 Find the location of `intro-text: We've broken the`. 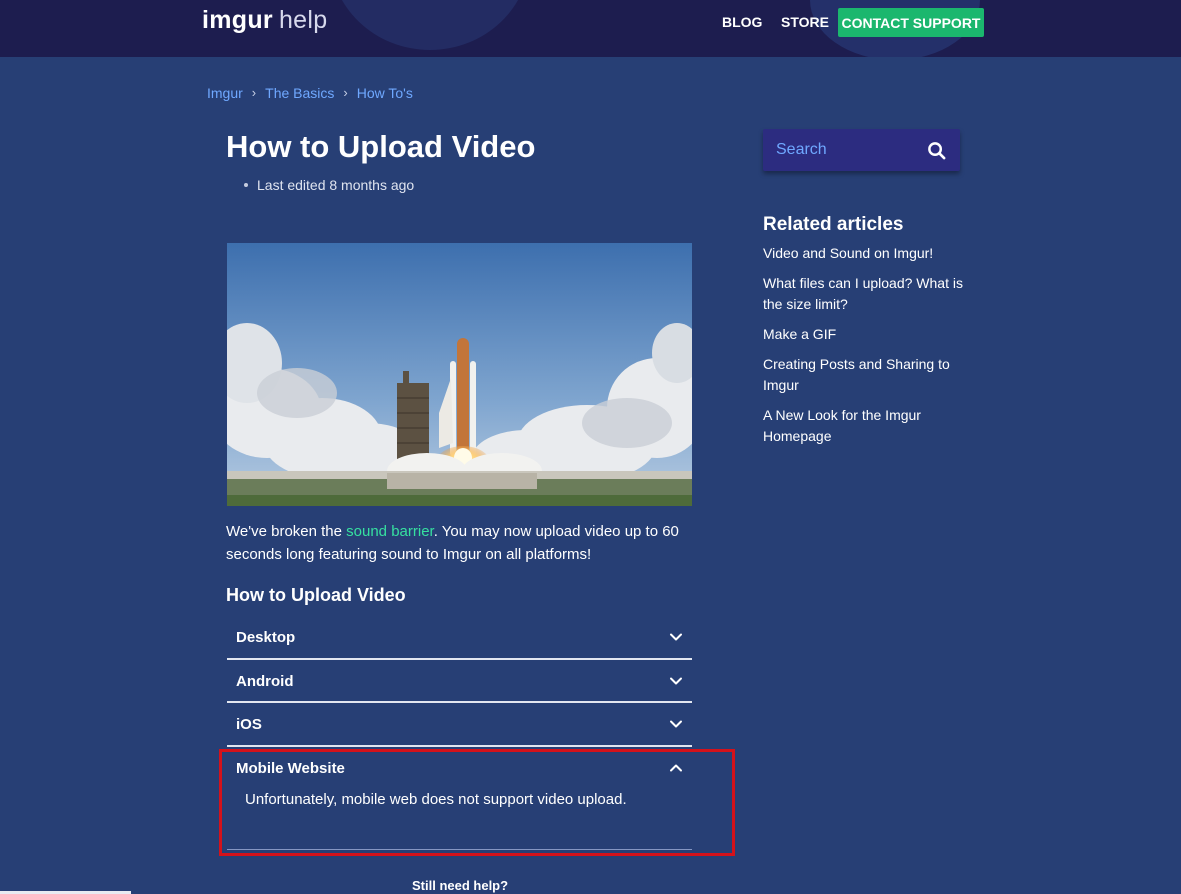

intro-text: We've broken the is located at coordinates (286, 531).